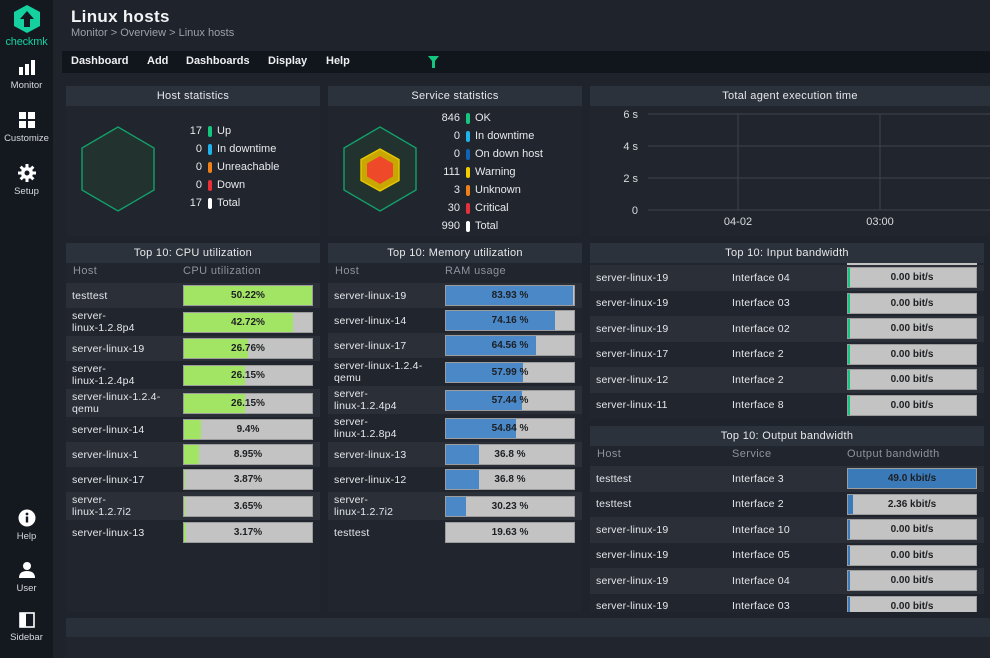 The width and height of the screenshot is (990, 658). Describe the element at coordinates (26, 525) in the screenshot. I see `nav-help: Help` at that location.